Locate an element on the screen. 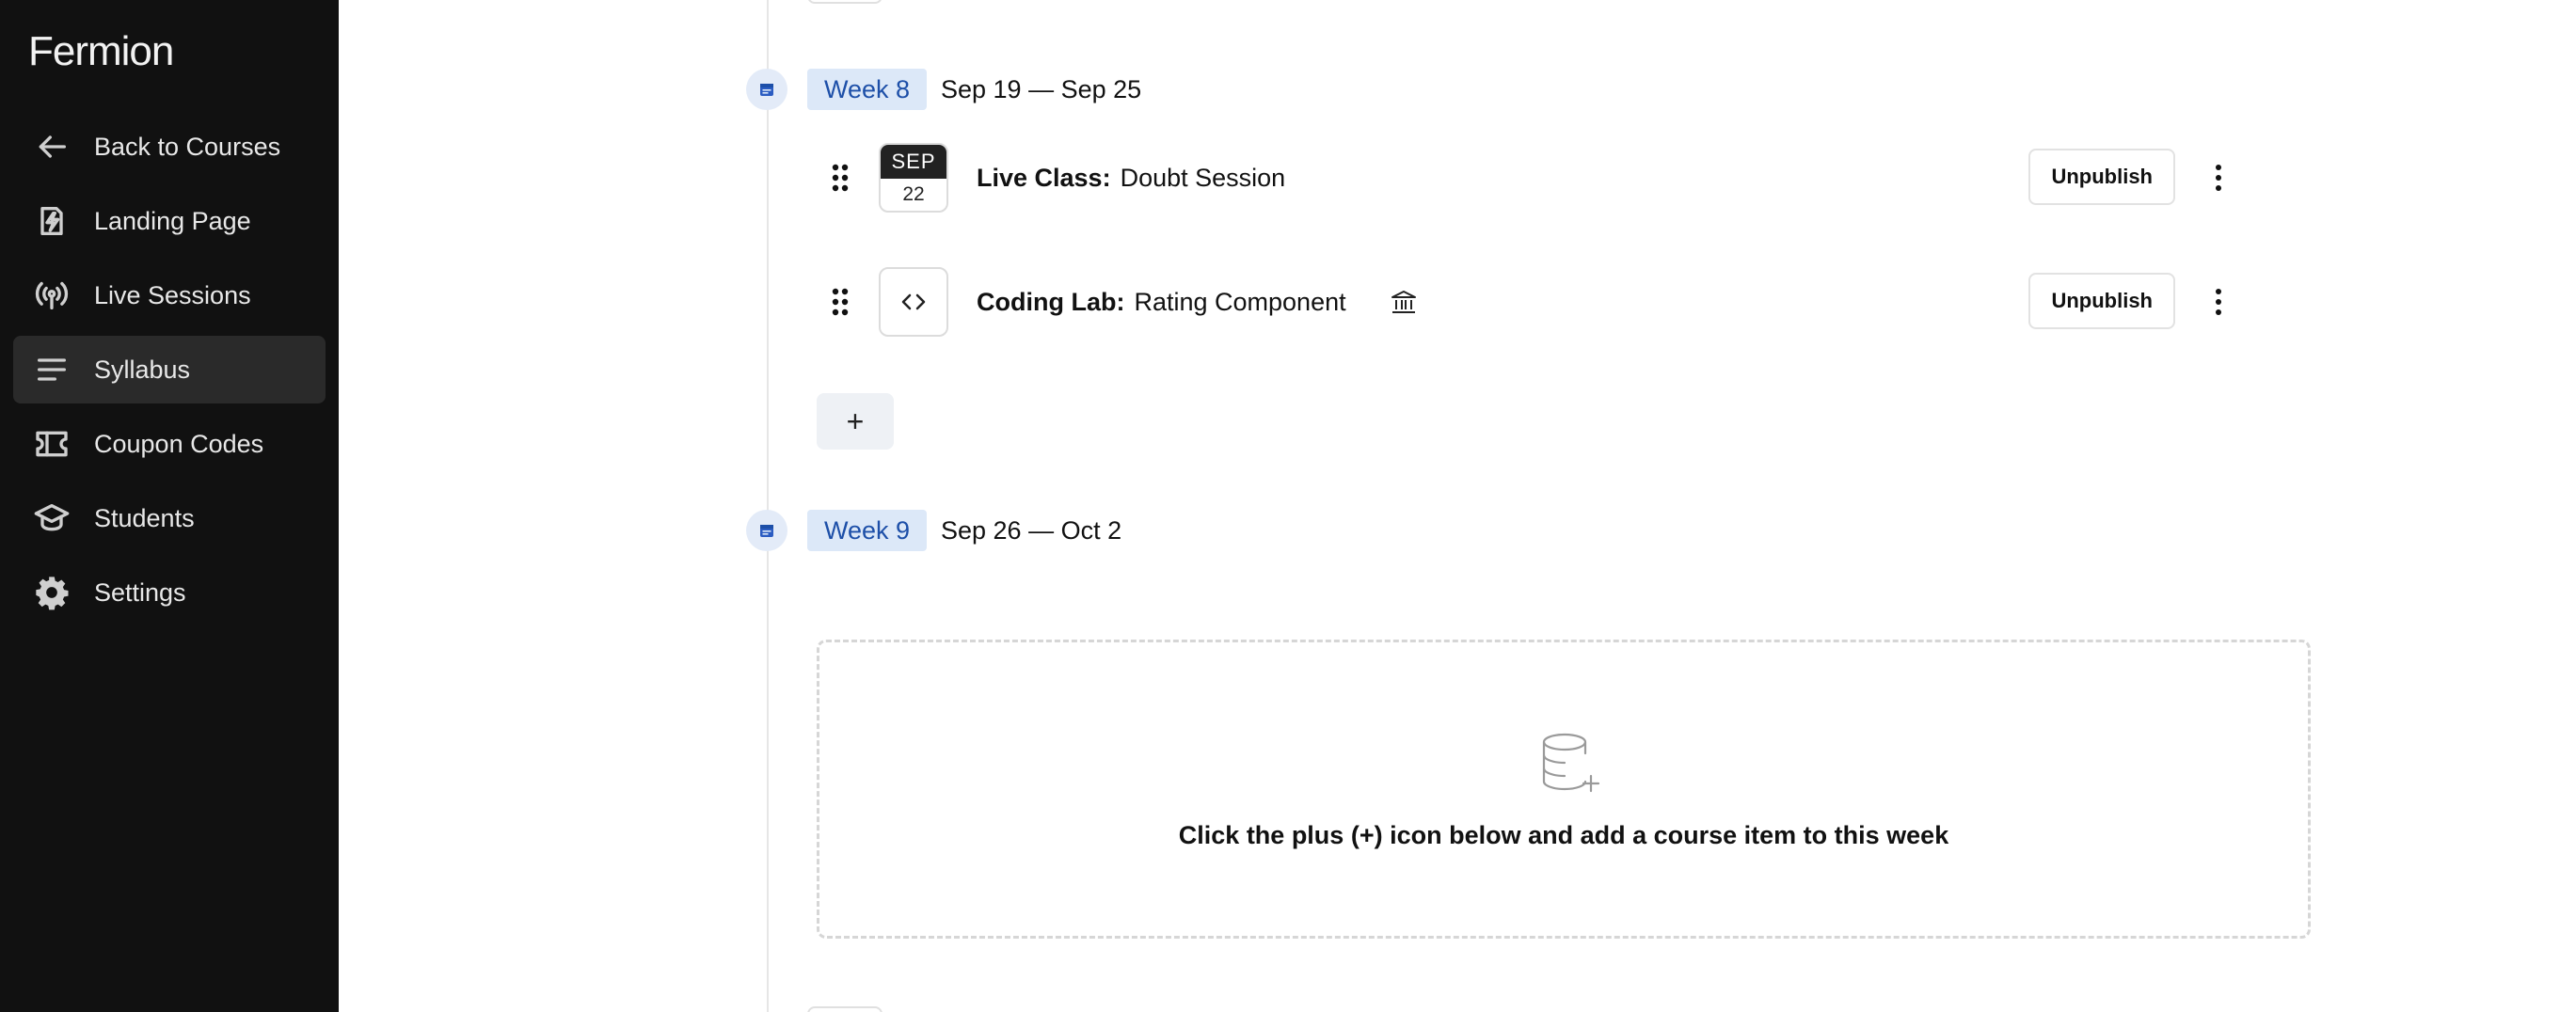 The width and height of the screenshot is (2576, 1012). course-item-name: Rating Component is located at coordinates (1240, 302).